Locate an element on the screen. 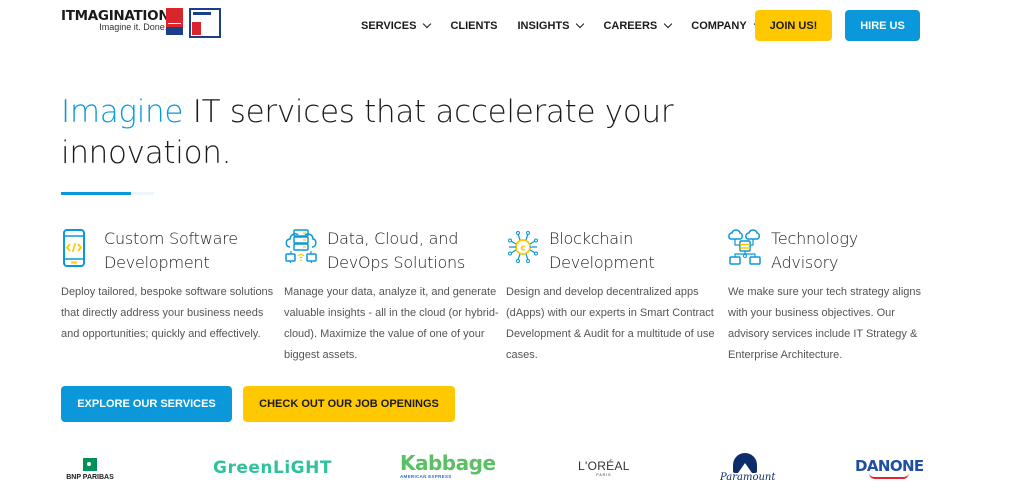  brand-logo: ITMAGINATION Imagine it. Done. is located at coordinates (115, 20).